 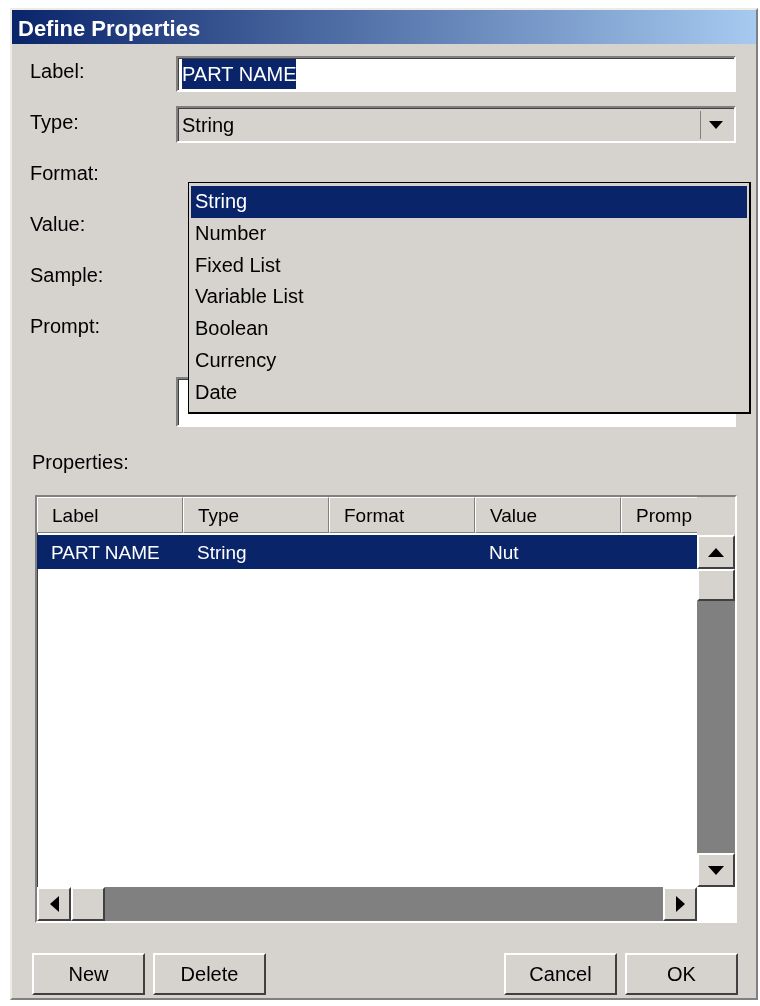 What do you see at coordinates (681, 974) in the screenshot?
I see `dialog-button: OK` at bounding box center [681, 974].